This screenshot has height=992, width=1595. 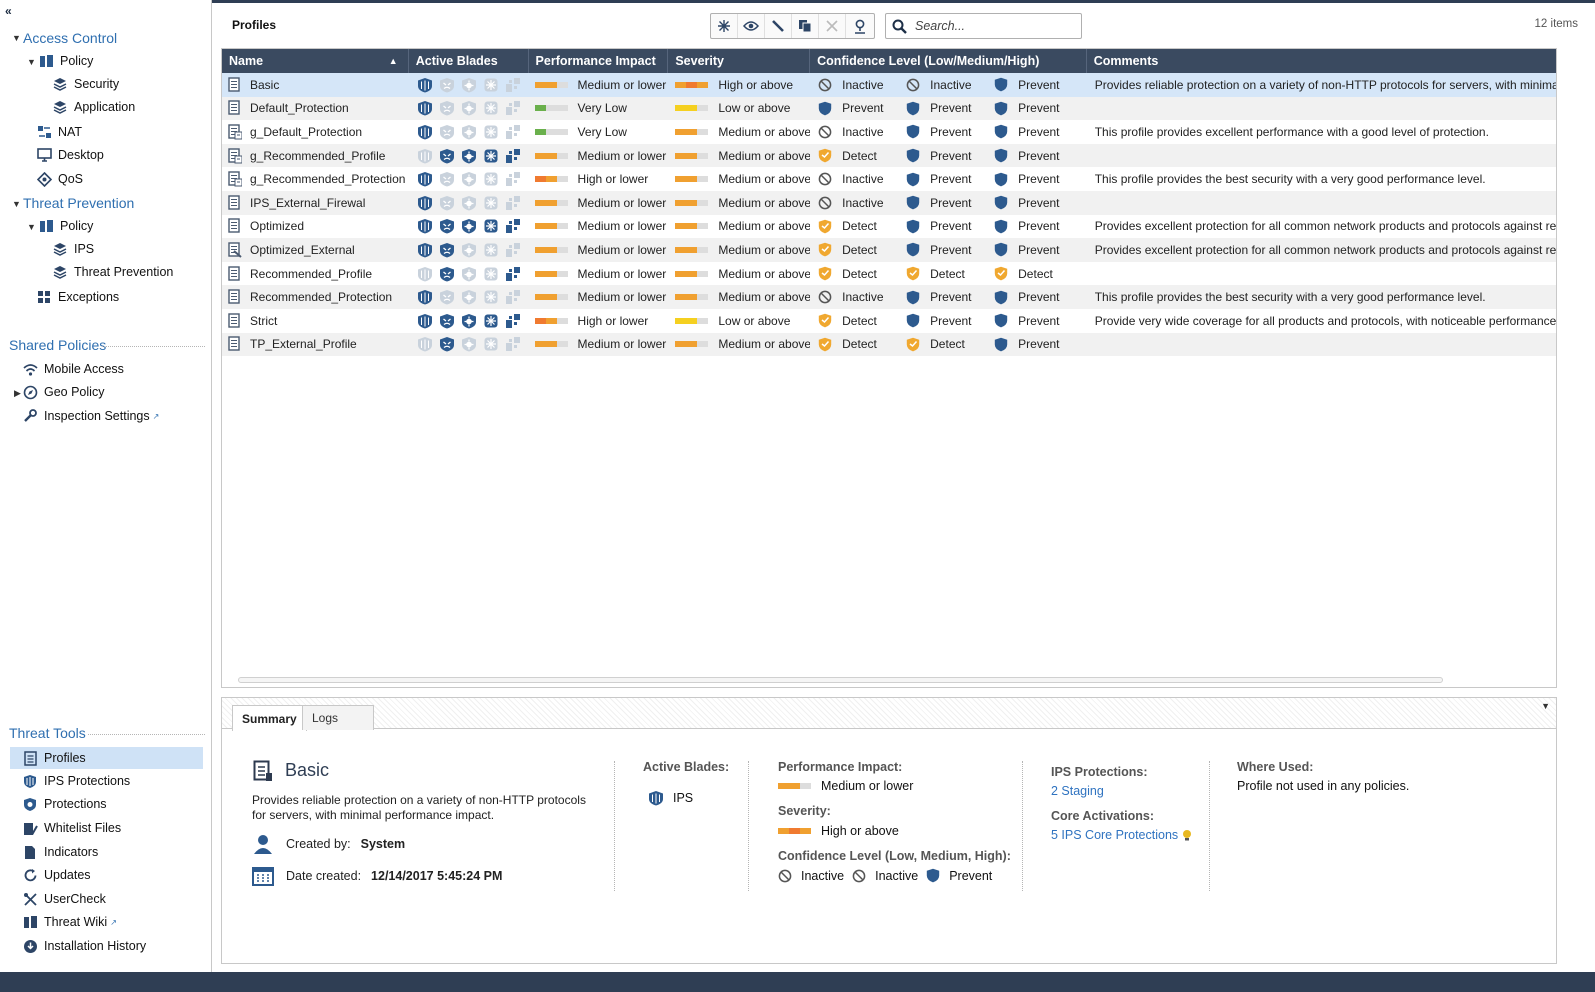 What do you see at coordinates (338, 717) in the screenshot?
I see `tab-logs: Logs` at bounding box center [338, 717].